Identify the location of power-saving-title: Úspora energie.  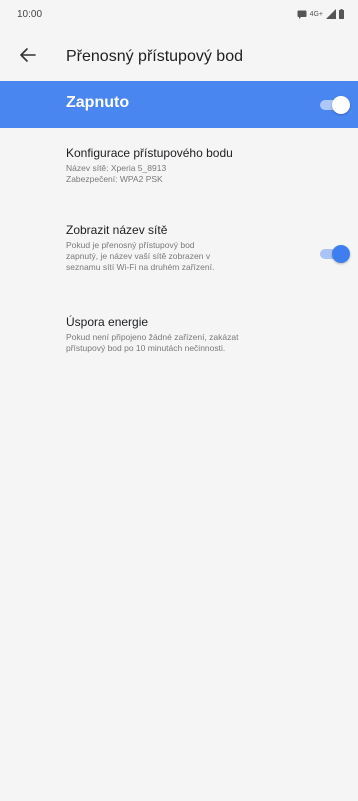
(107, 322).